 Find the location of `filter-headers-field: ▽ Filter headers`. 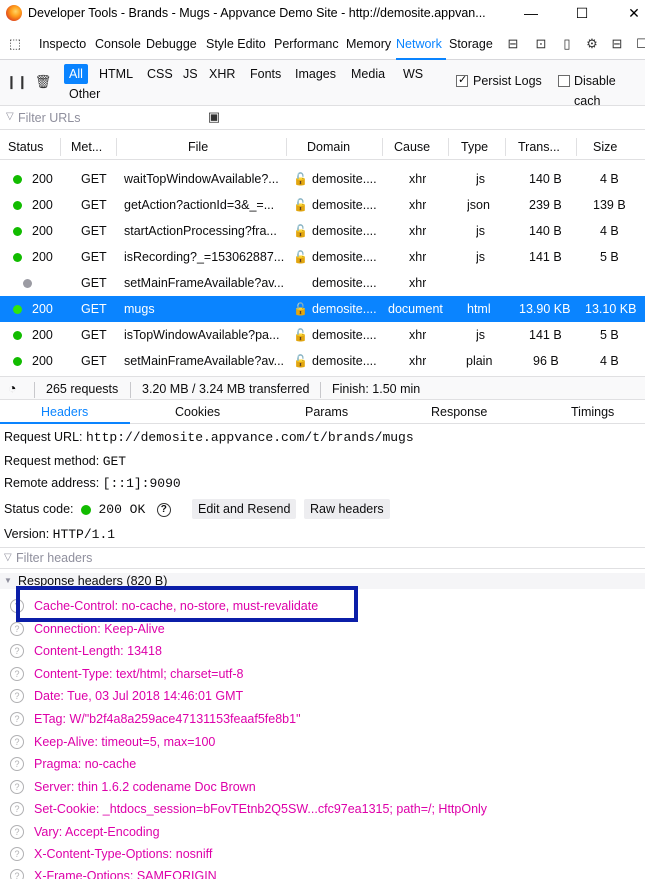

filter-headers-field: ▽ Filter headers is located at coordinates (322, 558).